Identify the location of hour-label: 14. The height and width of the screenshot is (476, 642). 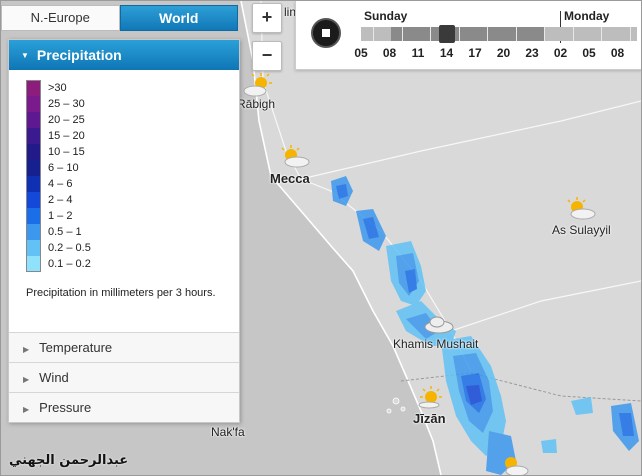
(446, 53).